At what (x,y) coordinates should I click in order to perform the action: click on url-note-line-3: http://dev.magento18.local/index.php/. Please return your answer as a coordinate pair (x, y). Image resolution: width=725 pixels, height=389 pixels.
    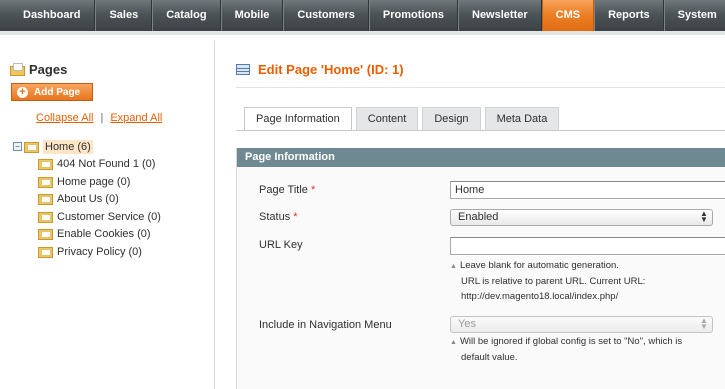
    Looking at the image, I should click on (540, 296).